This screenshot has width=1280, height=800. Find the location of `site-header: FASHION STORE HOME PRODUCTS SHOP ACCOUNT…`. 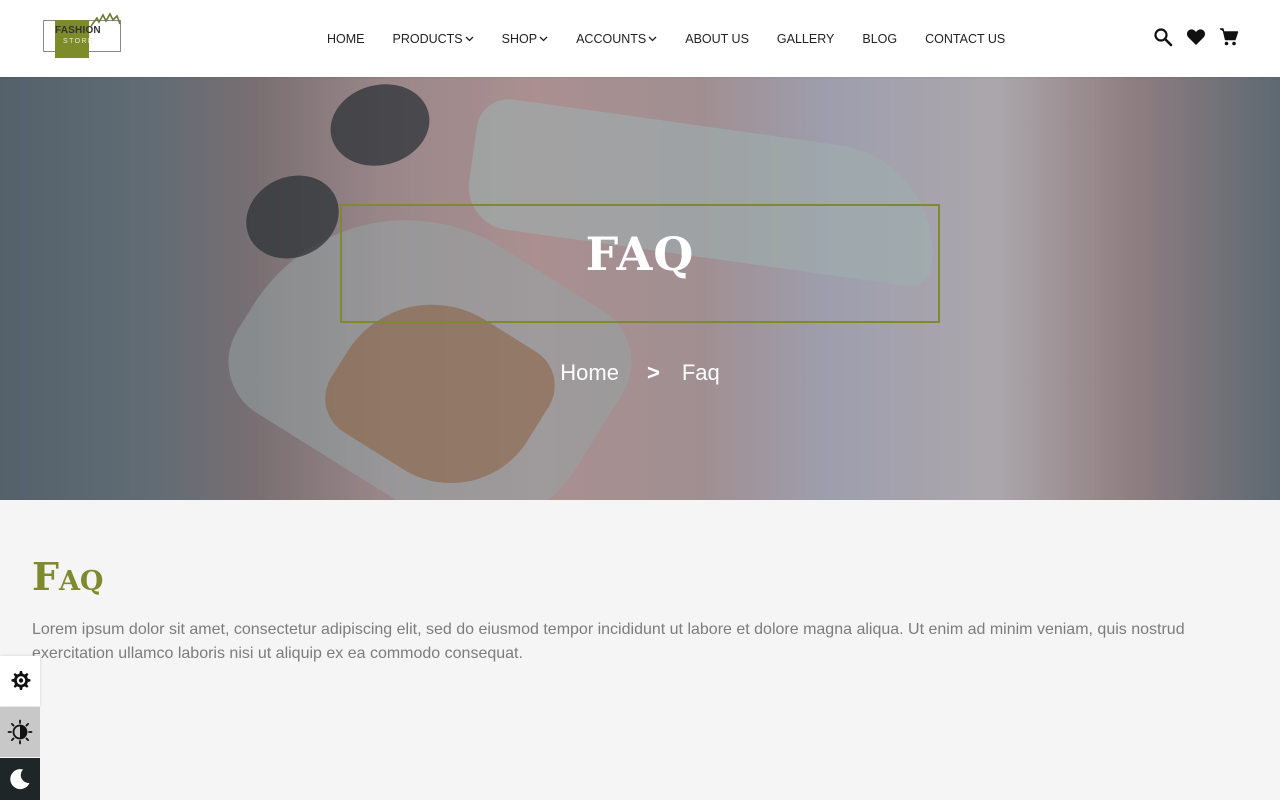

site-header: FASHION STORE HOME PRODUCTS SHOP ACCOUNT… is located at coordinates (640, 38).